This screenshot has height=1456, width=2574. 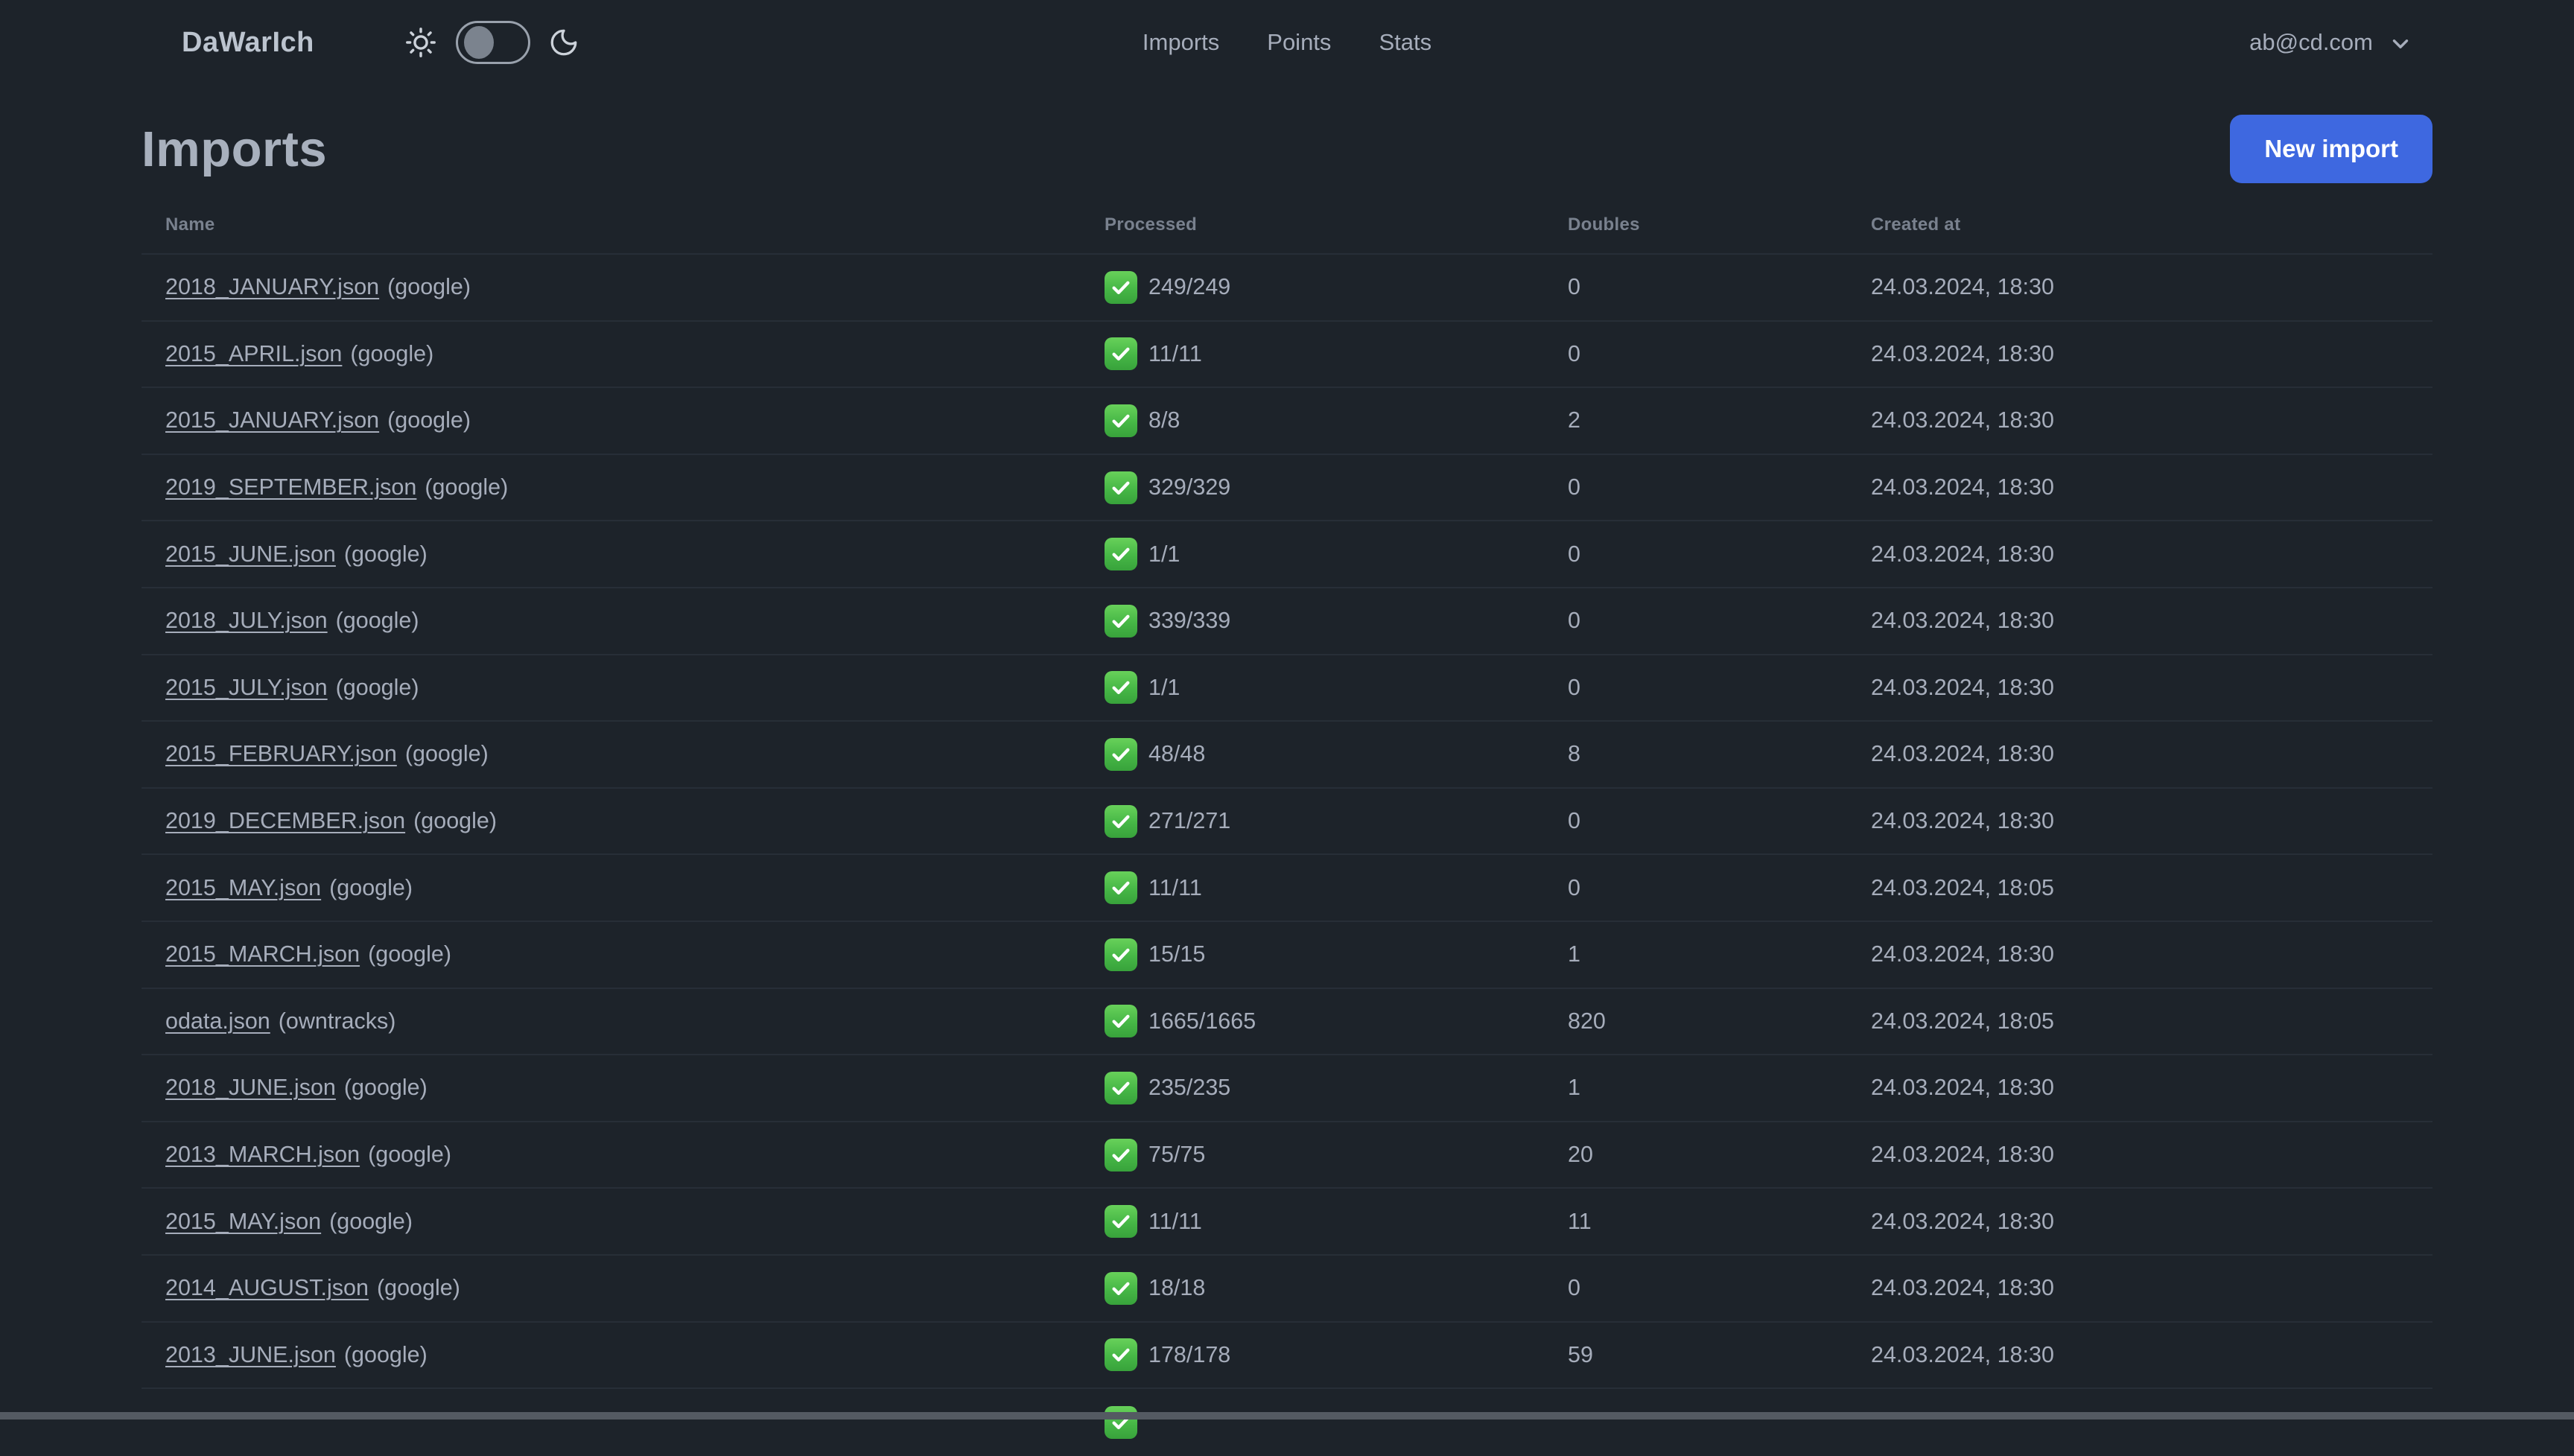 I want to click on theme-toggle, so click(x=493, y=42).